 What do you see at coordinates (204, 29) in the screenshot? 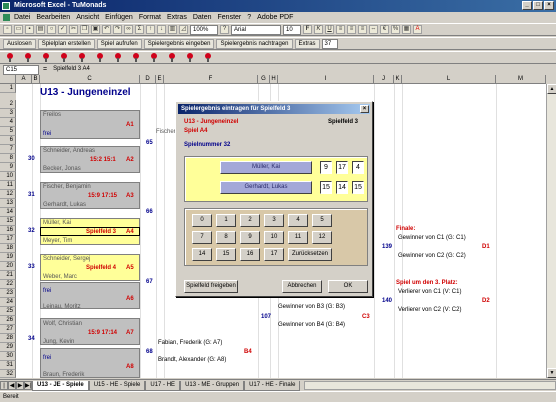
I see `zoom-select: 100%` at bounding box center [204, 29].